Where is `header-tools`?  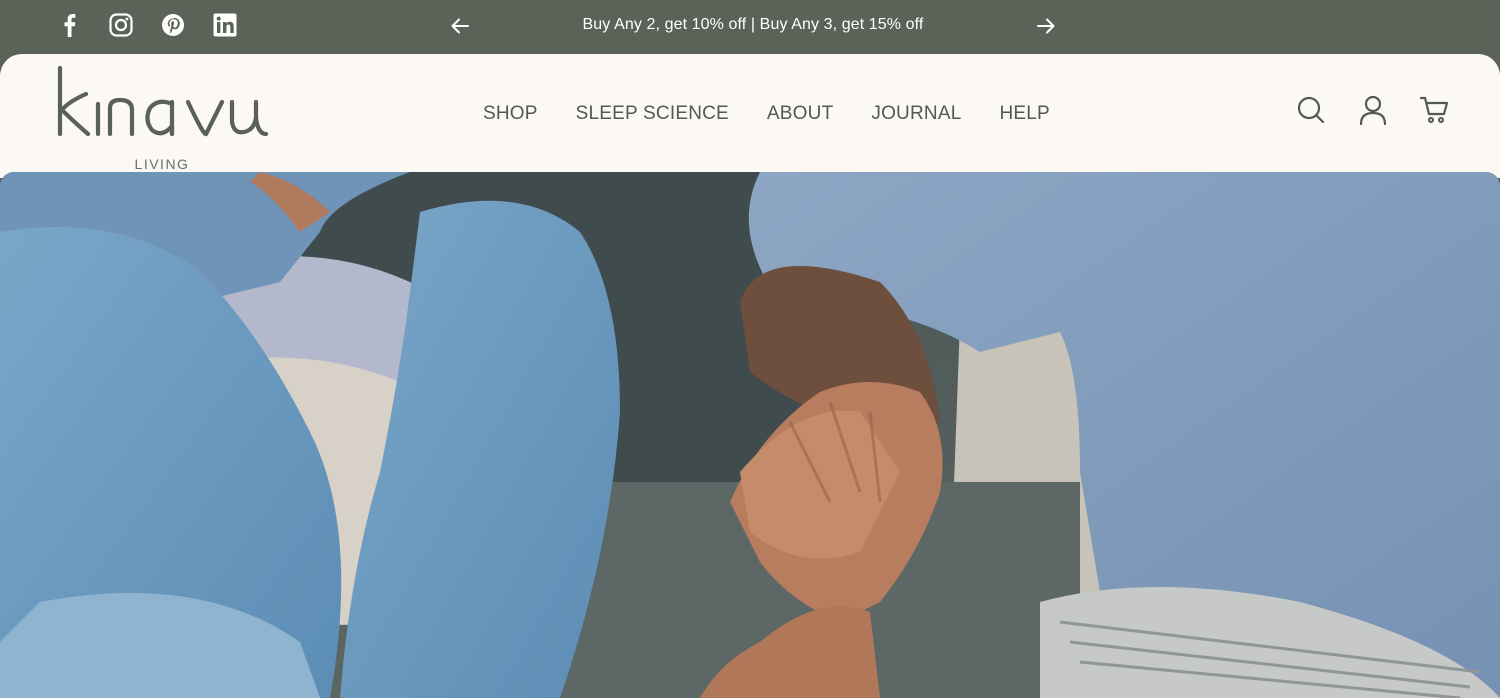
header-tools is located at coordinates (1373, 110).